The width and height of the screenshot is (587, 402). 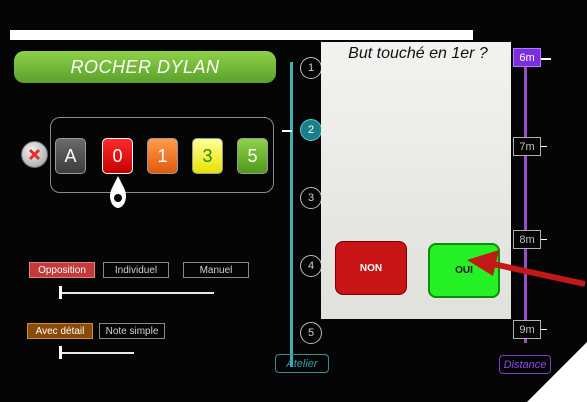 I want to click on reset-icon, so click(x=34, y=154).